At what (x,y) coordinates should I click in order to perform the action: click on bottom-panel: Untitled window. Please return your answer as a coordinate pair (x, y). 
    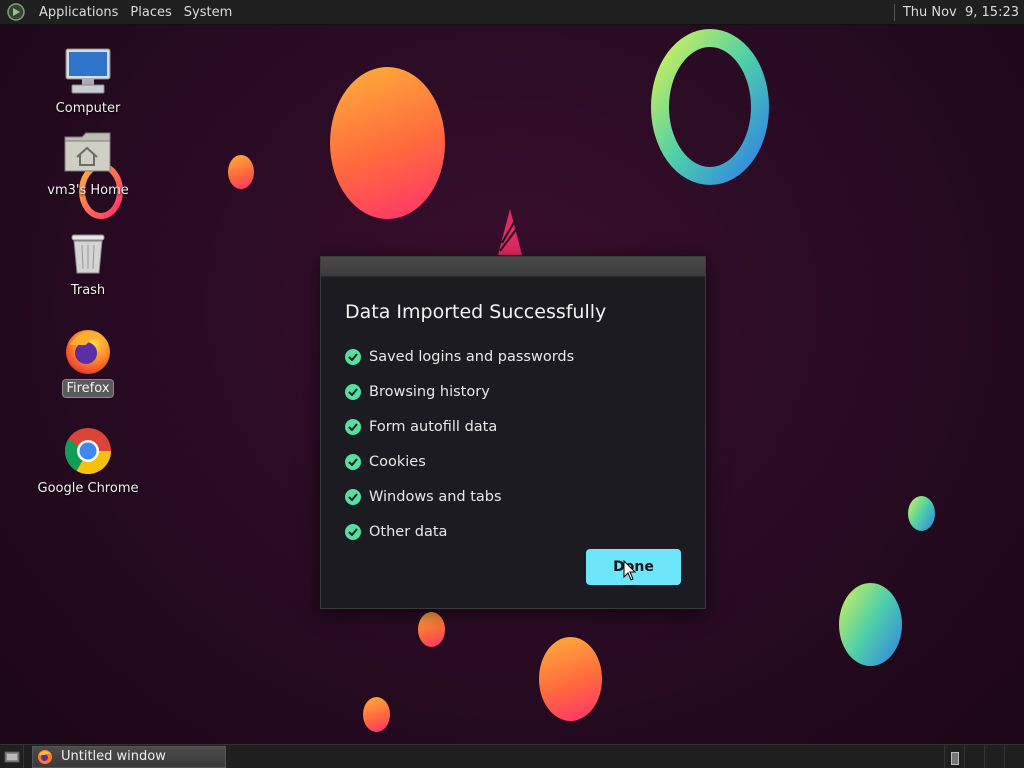
    Looking at the image, I should click on (512, 756).